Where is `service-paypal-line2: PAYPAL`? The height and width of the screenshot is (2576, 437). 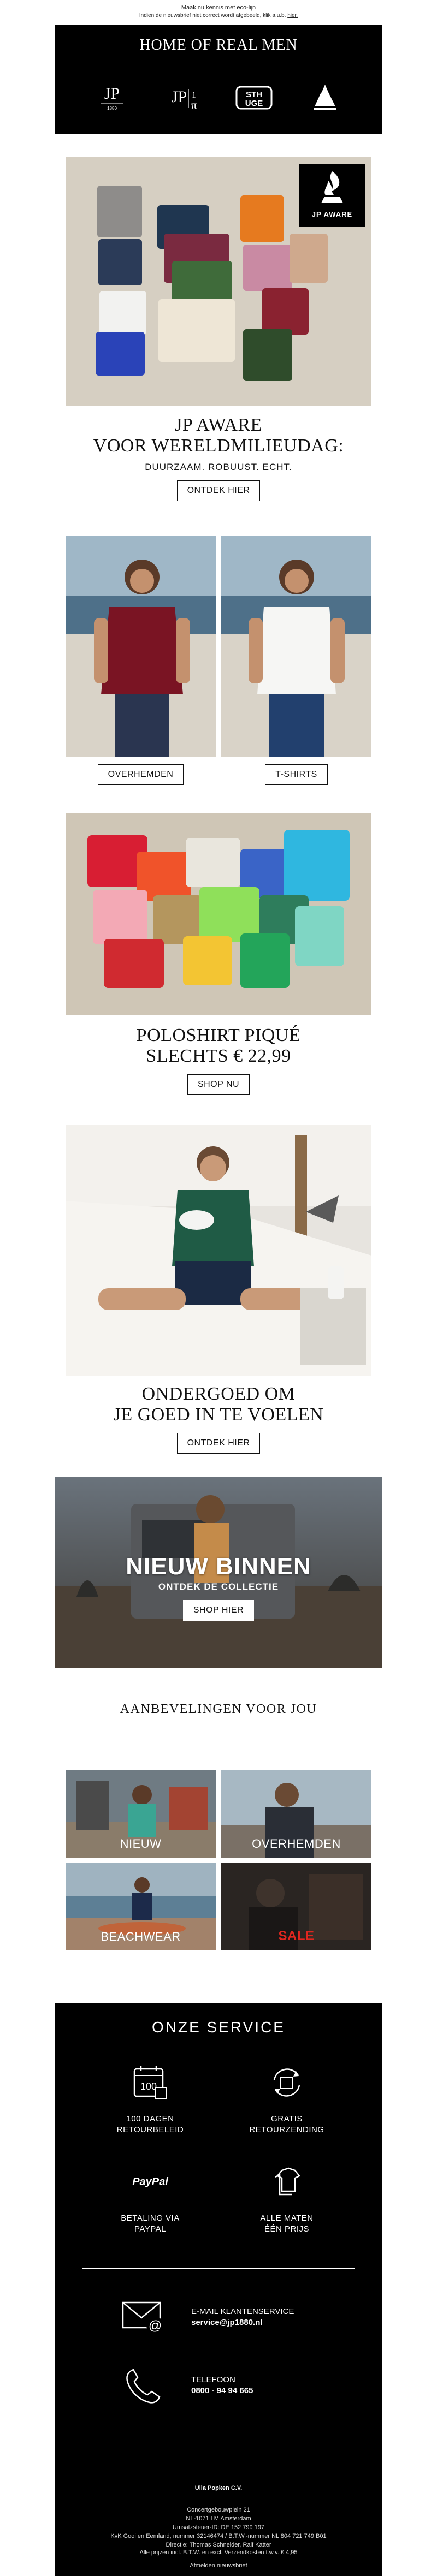
service-paypal-line2: PAYPAL is located at coordinates (150, 2229).